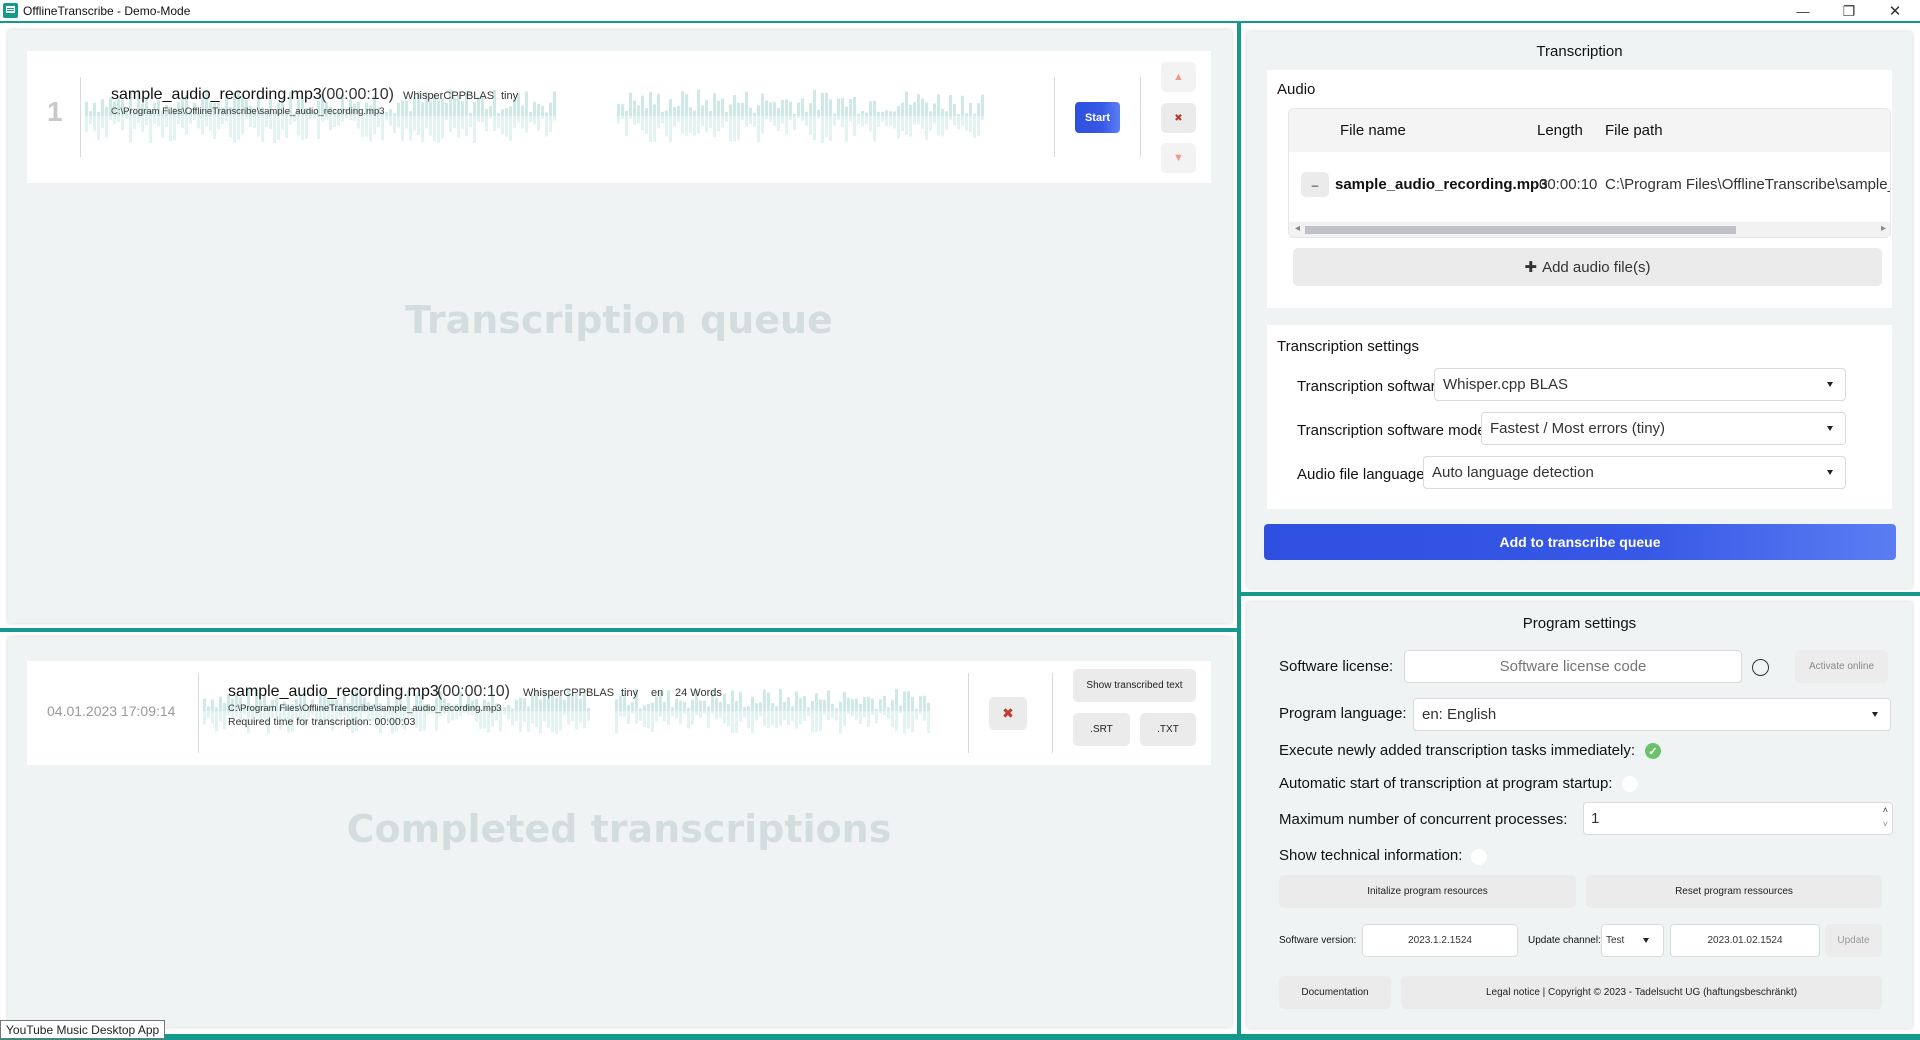 This screenshot has width=1920, height=1040. I want to click on close-button: ✕, so click(1895, 11).